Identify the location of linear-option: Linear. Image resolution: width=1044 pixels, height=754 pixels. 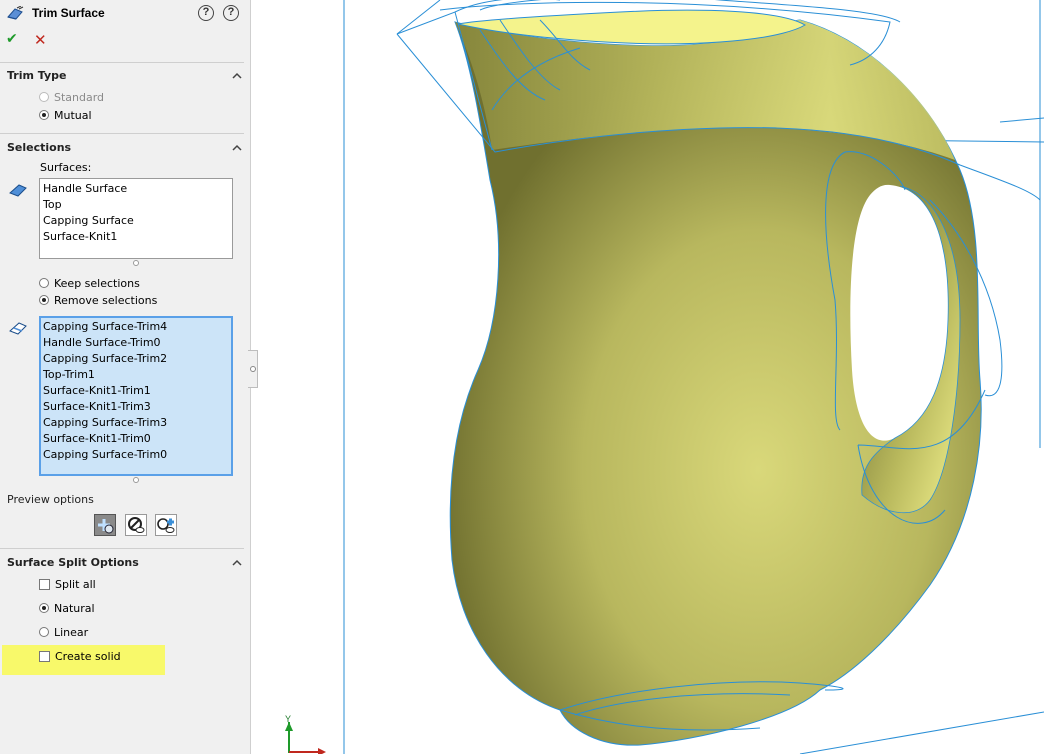
(63, 632).